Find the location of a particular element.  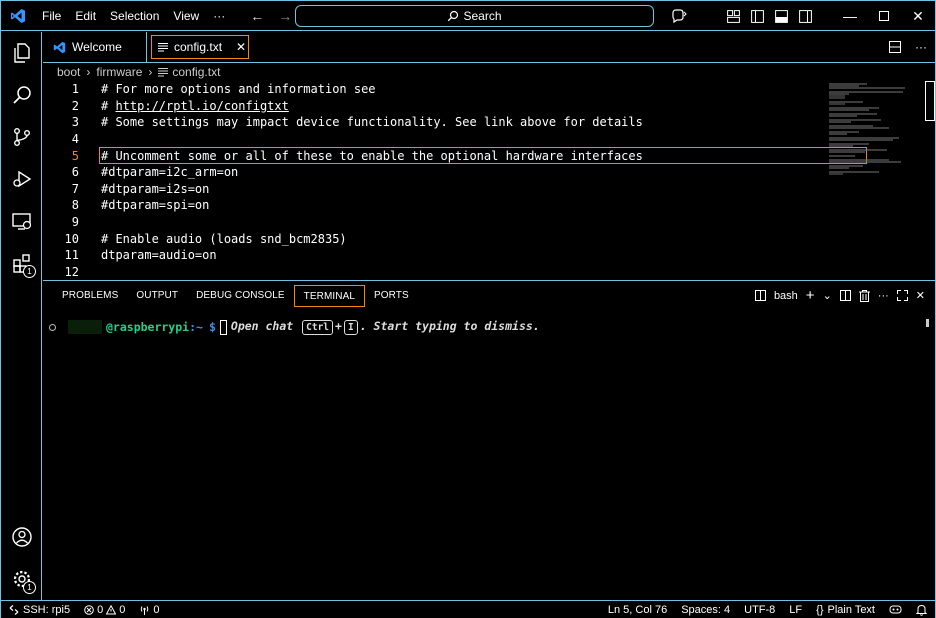

encoding: UTF-8 is located at coordinates (759, 610).